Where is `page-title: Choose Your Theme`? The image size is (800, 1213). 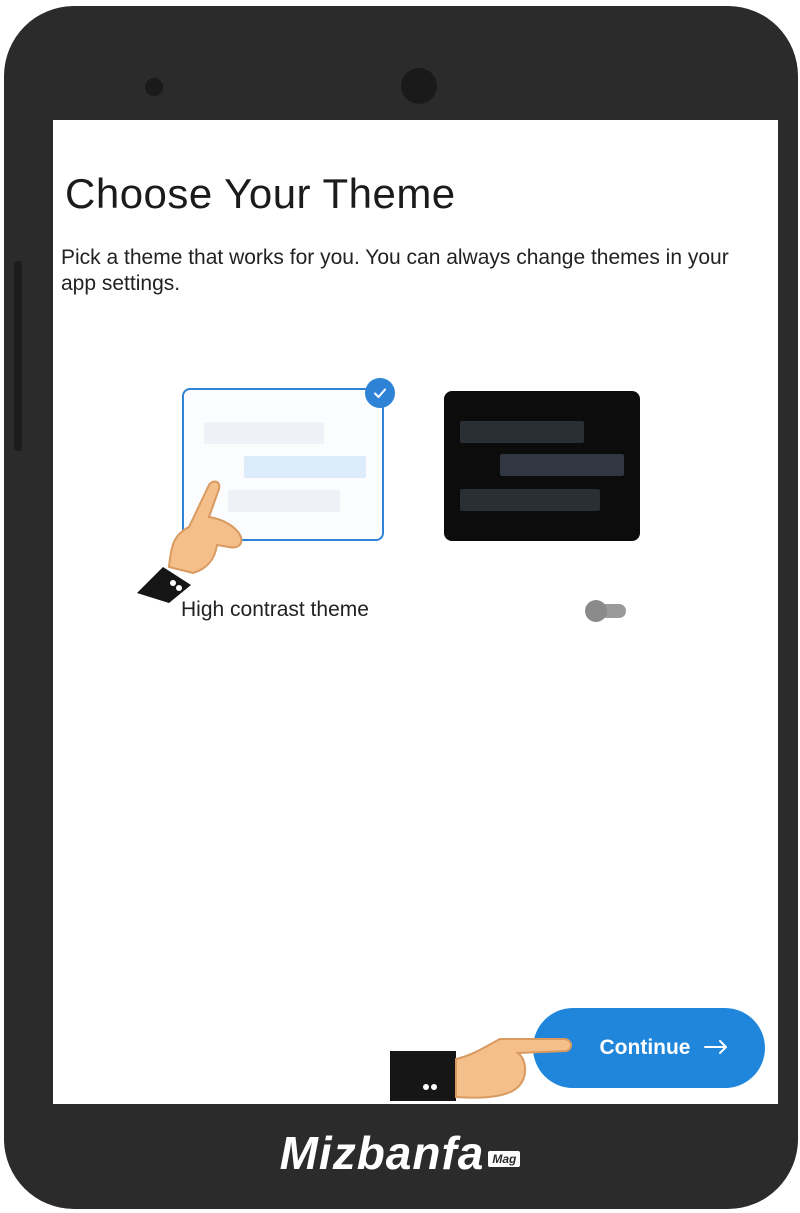
page-title: Choose Your Theme is located at coordinates (260, 193).